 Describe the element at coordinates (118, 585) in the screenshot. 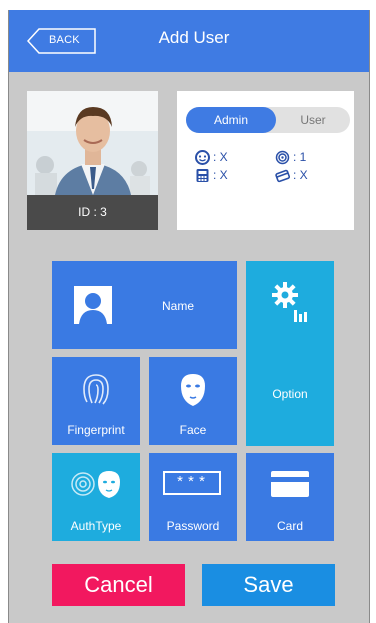

I see `cancel-button: Cancel` at that location.